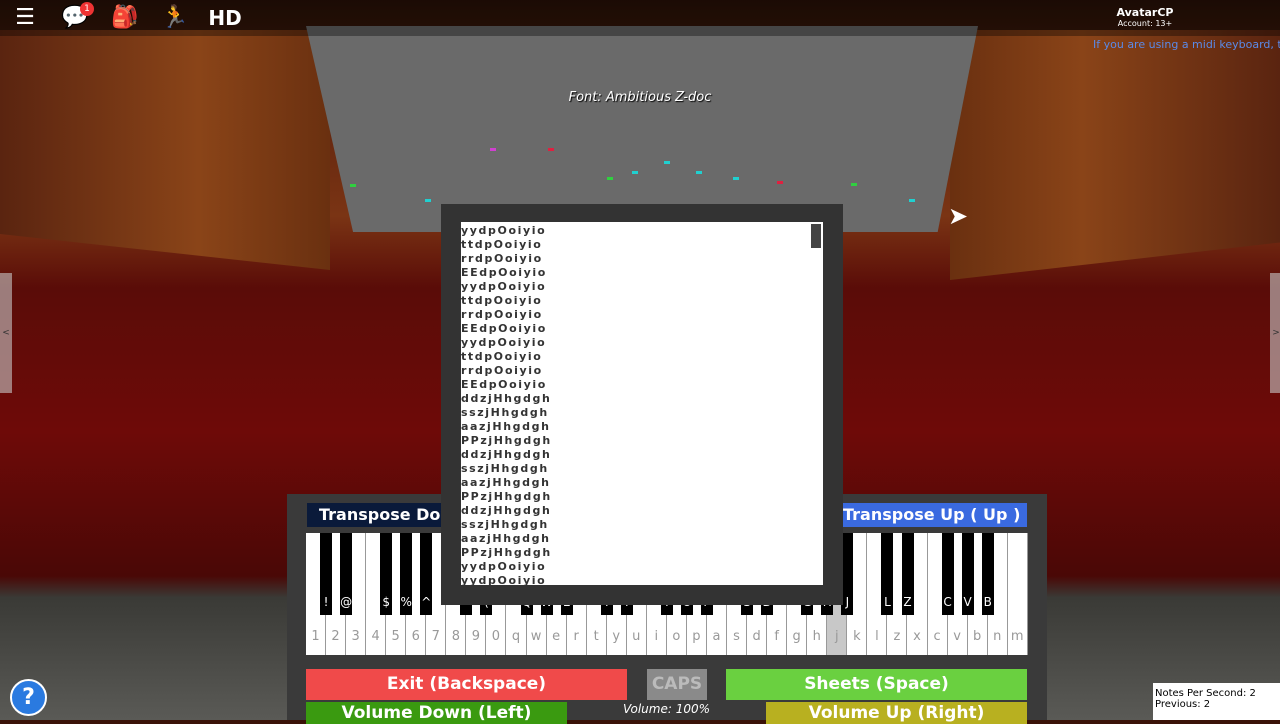  Describe the element at coordinates (1145, 12) in the screenshot. I see `username: AvatarCP` at that location.